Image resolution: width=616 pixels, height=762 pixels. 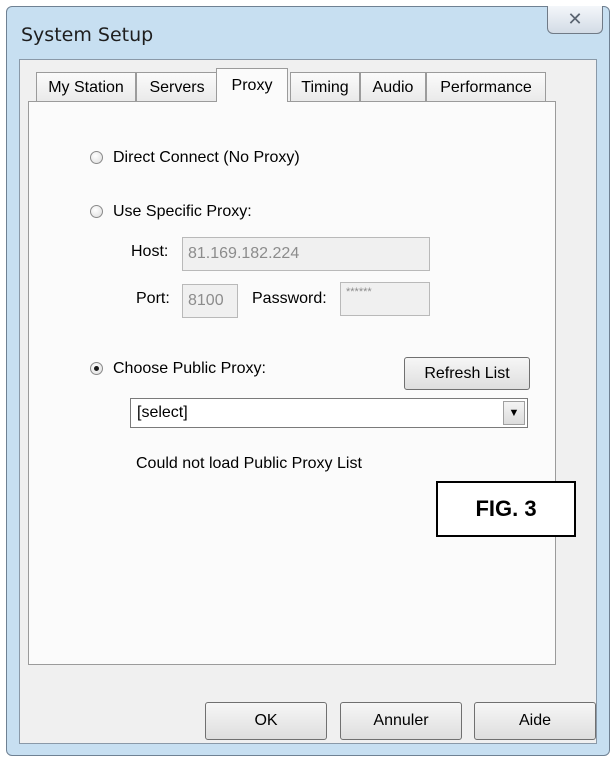 I want to click on tab-audio: Audio, so click(x=393, y=87).